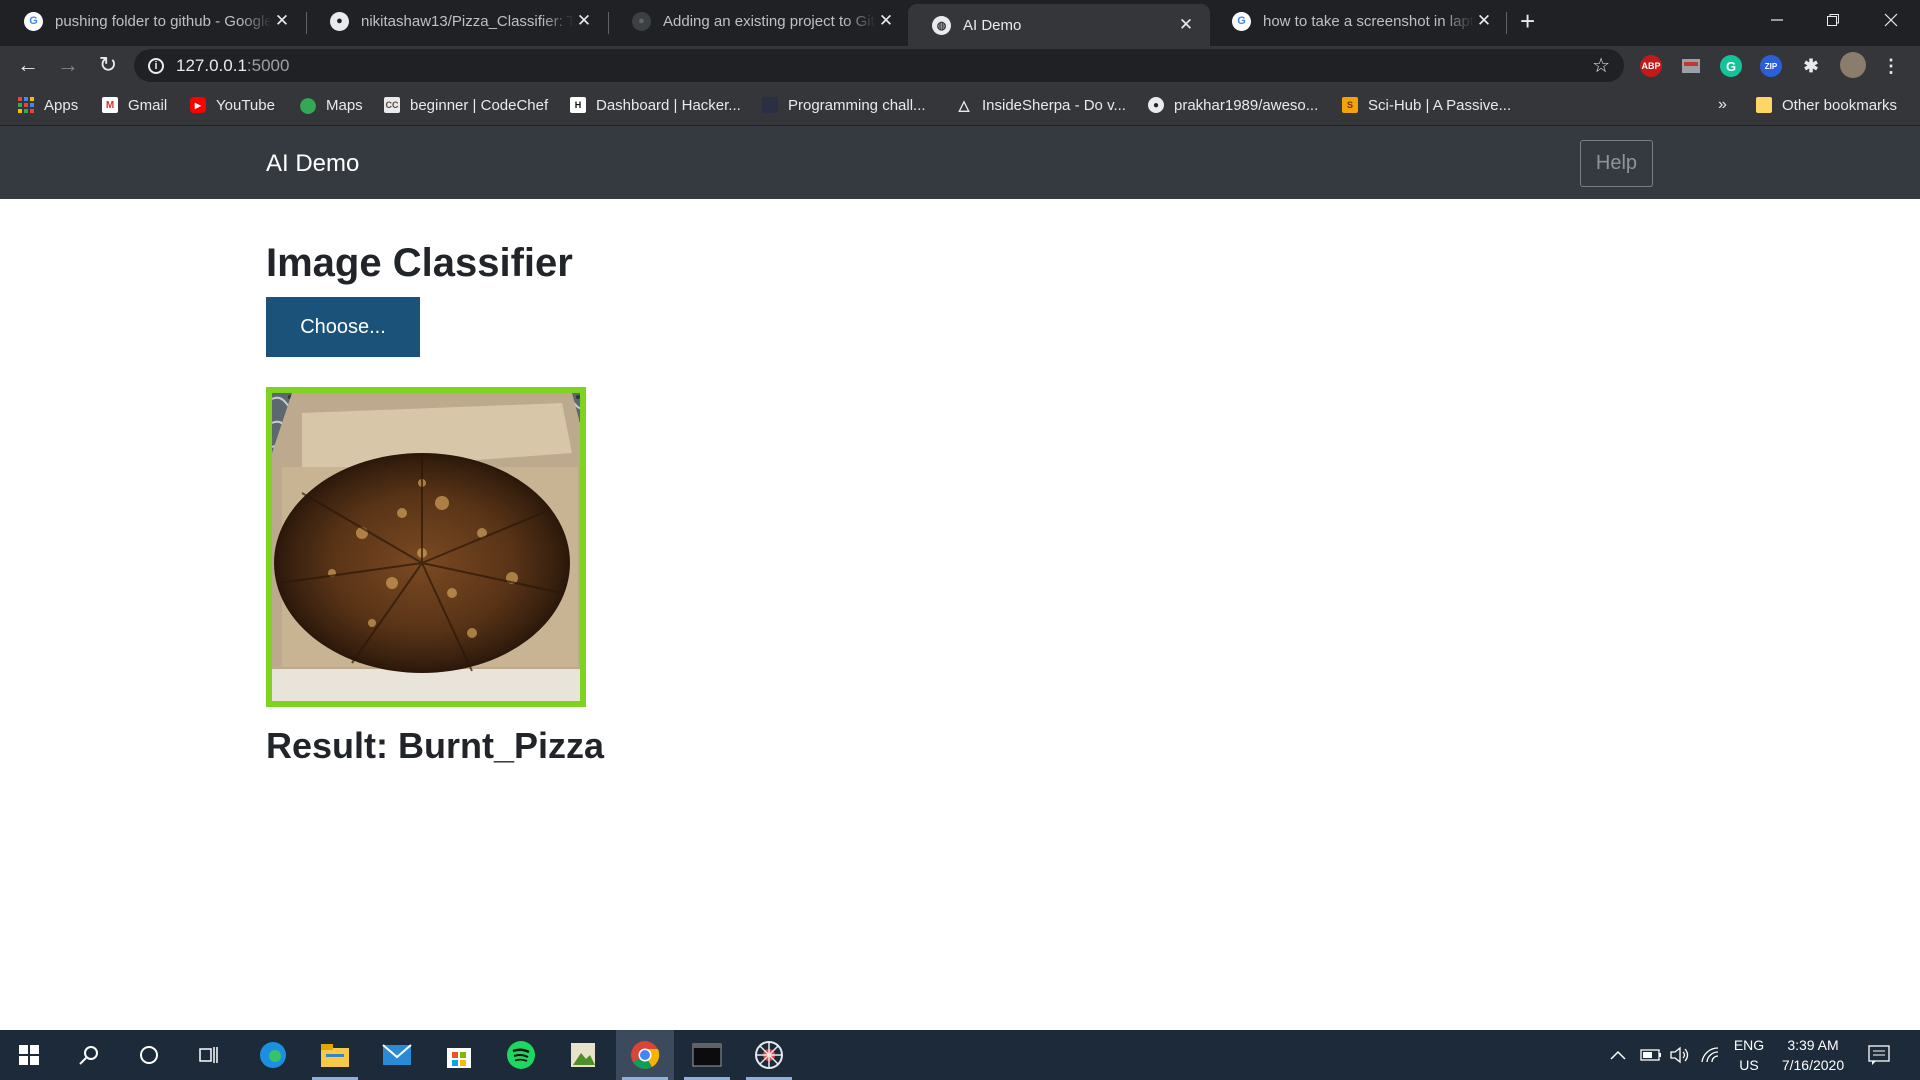  I want to click on image-preview, so click(426, 547).